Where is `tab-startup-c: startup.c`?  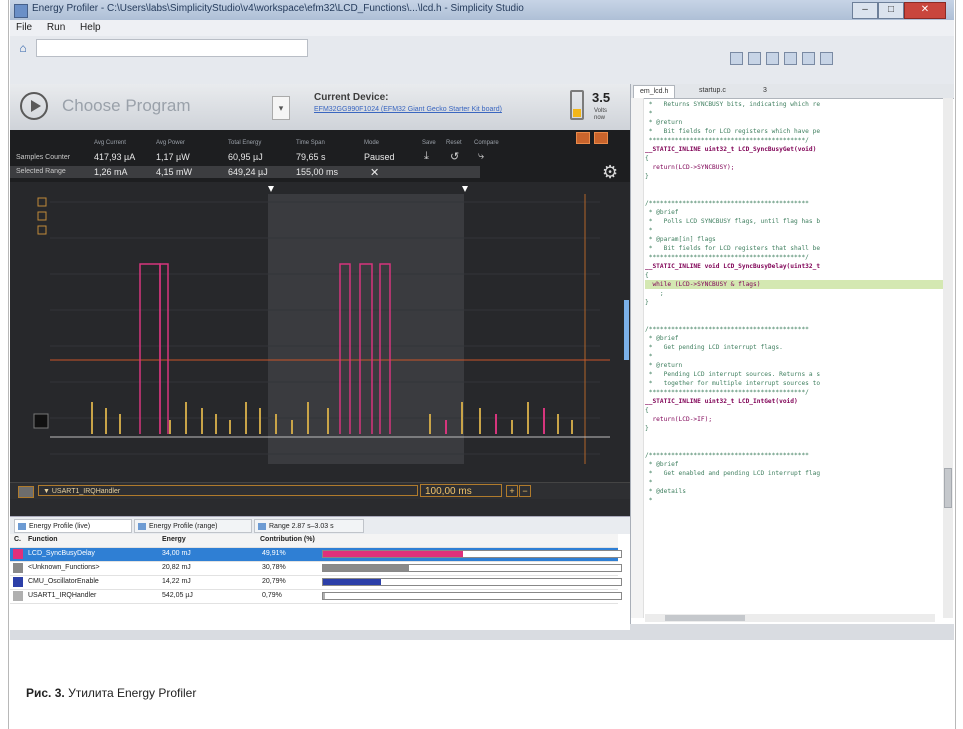 tab-startup-c: startup.c is located at coordinates (712, 91).